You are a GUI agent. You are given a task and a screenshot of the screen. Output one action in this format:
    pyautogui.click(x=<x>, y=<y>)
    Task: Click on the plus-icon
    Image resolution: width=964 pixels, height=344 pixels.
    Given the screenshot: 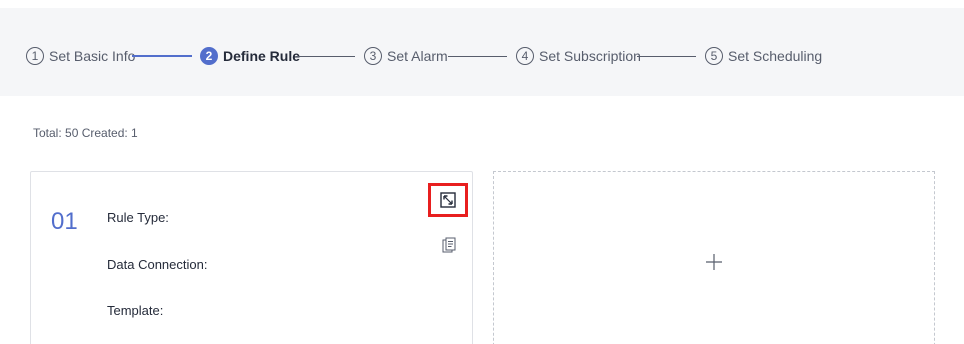 What is the action you would take?
    pyautogui.click(x=714, y=262)
    